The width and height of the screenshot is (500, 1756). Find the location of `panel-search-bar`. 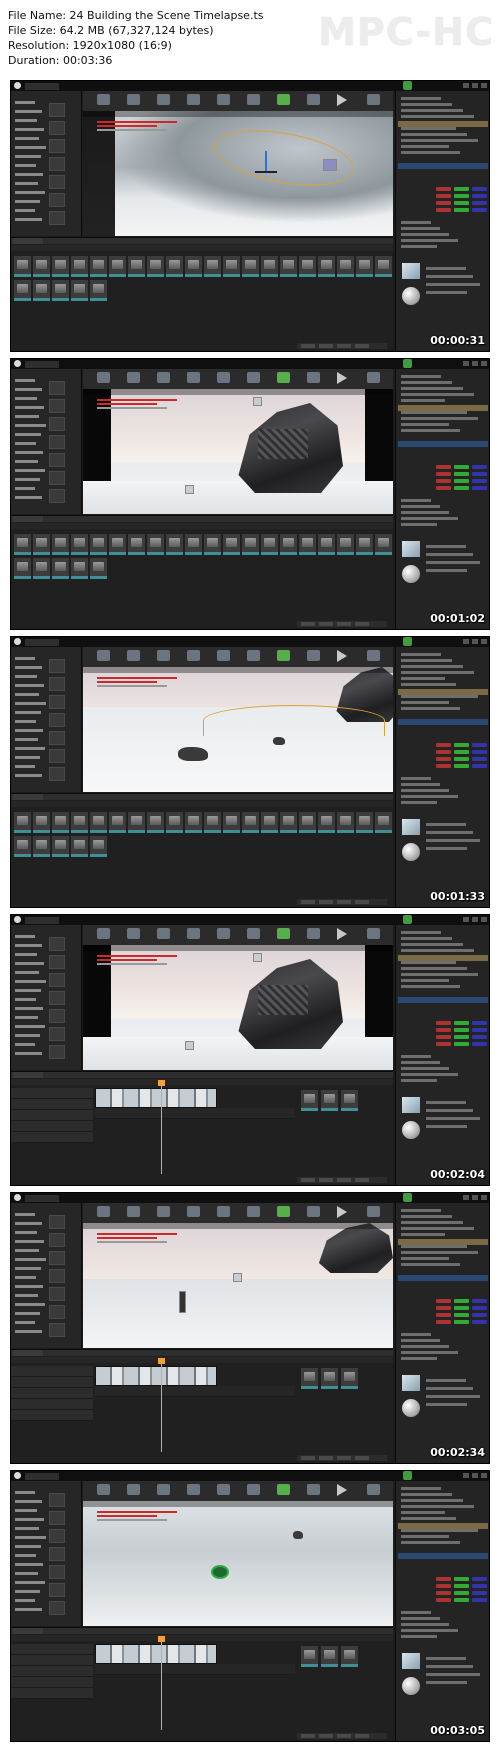

panel-search-bar is located at coordinates (202, 804).